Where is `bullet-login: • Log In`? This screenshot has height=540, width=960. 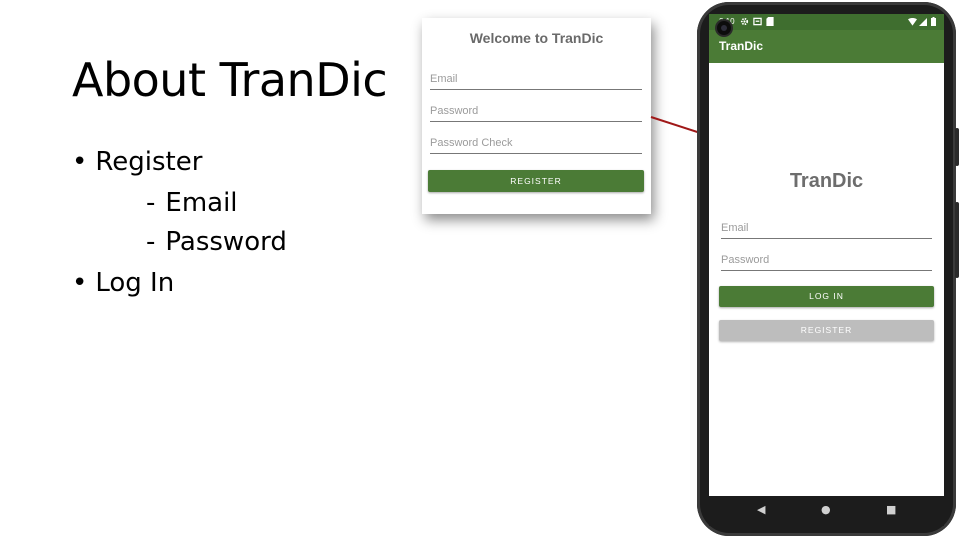 bullet-login: • Log In is located at coordinates (123, 283).